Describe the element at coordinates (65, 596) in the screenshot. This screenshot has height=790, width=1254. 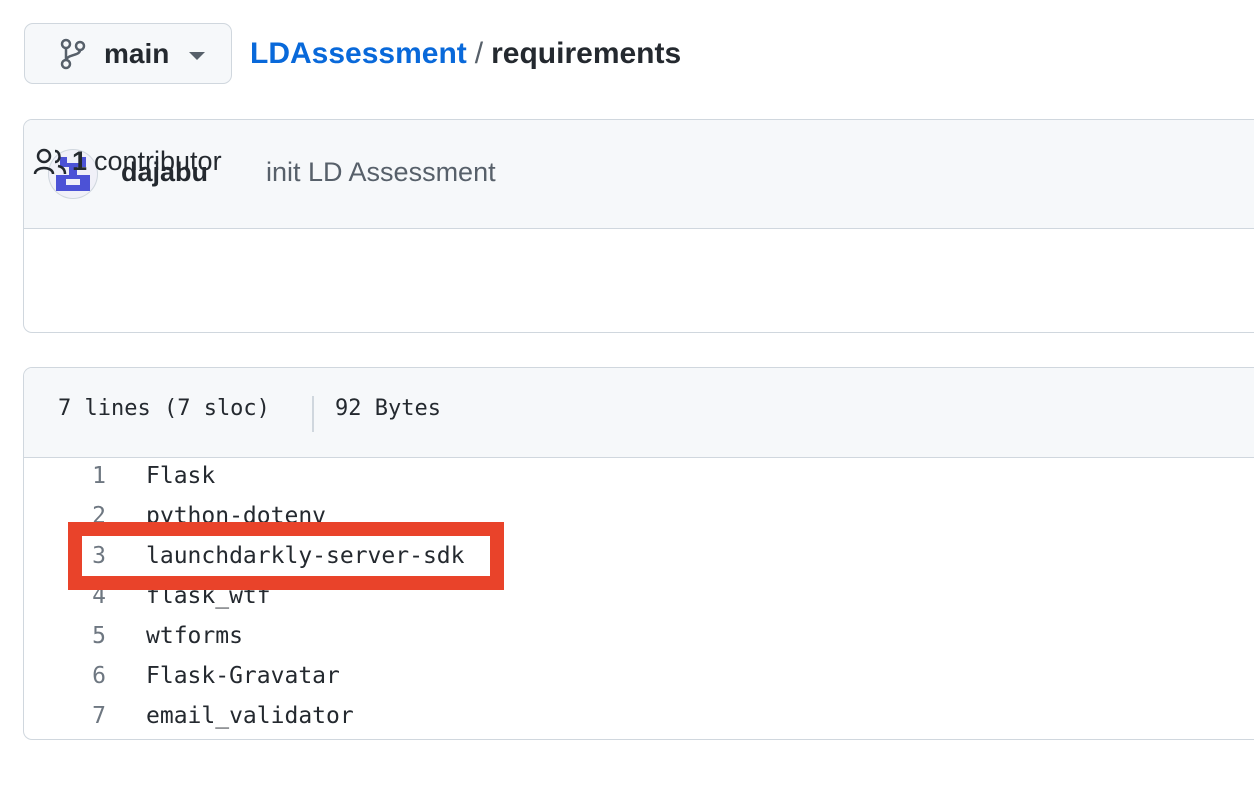
I see `line-number: 4` at that location.